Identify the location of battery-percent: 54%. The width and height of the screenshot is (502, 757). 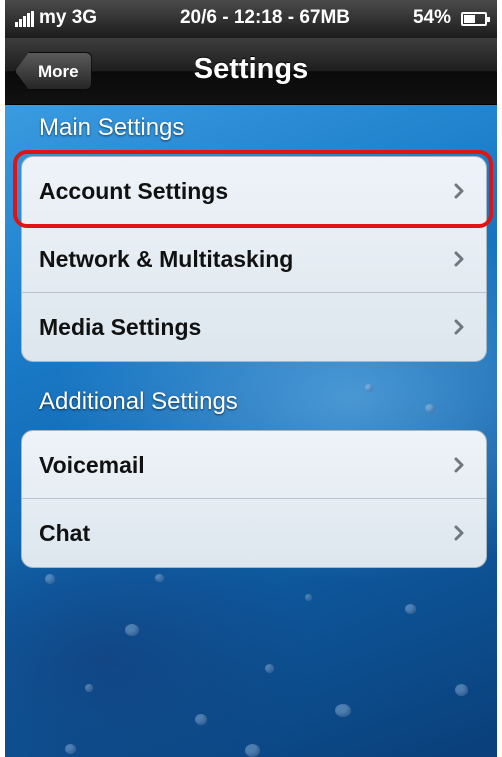
(431, 17).